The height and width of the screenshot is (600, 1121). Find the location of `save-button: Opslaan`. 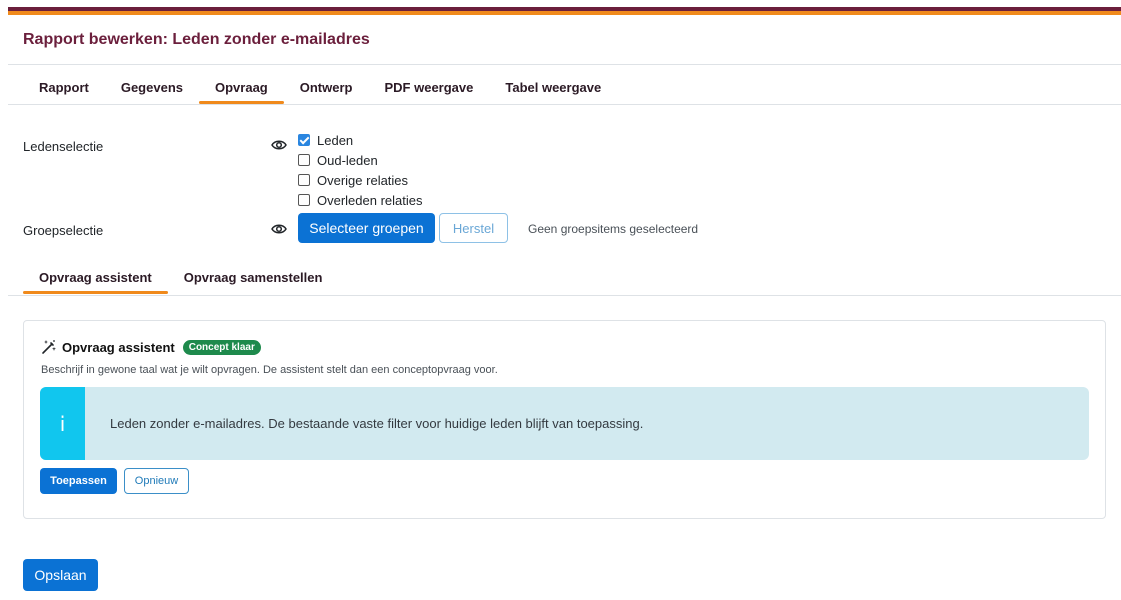

save-button: Opslaan is located at coordinates (60, 575).